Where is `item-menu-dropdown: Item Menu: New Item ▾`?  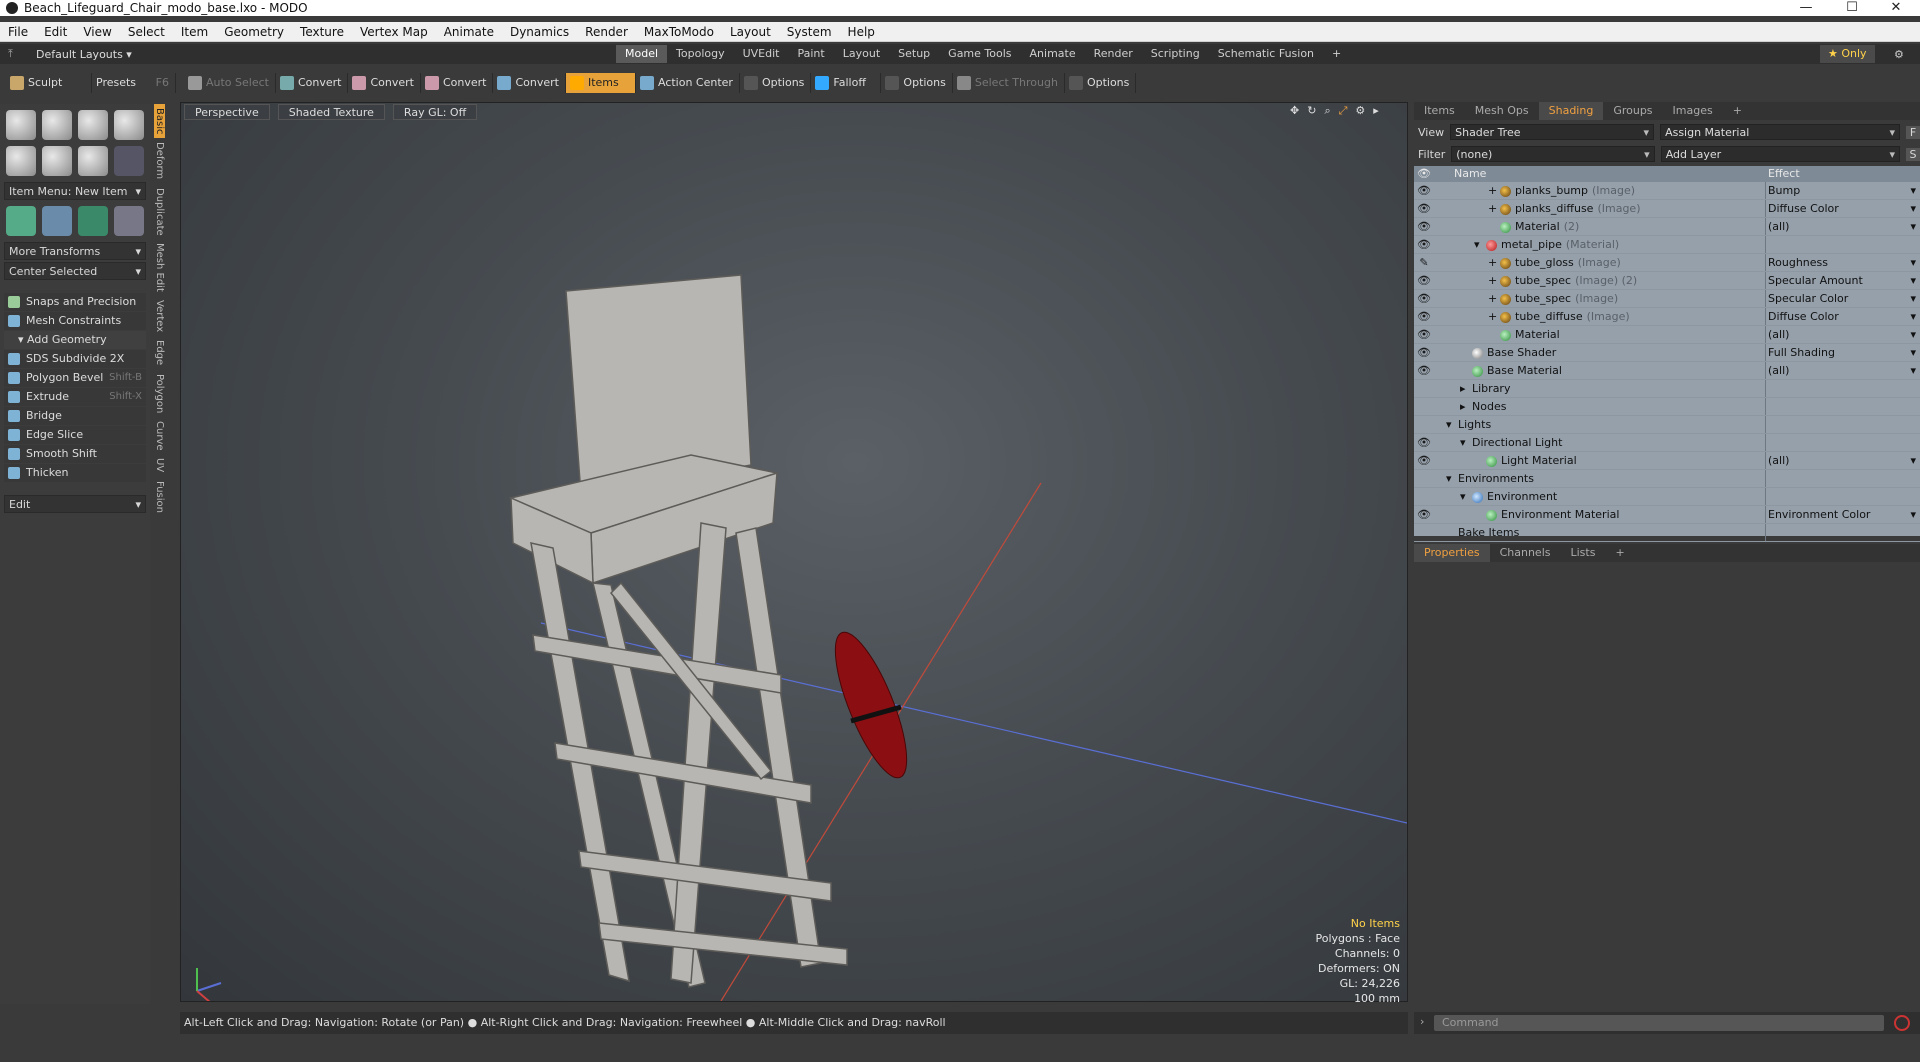 item-menu-dropdown: Item Menu: New Item ▾ is located at coordinates (75, 191).